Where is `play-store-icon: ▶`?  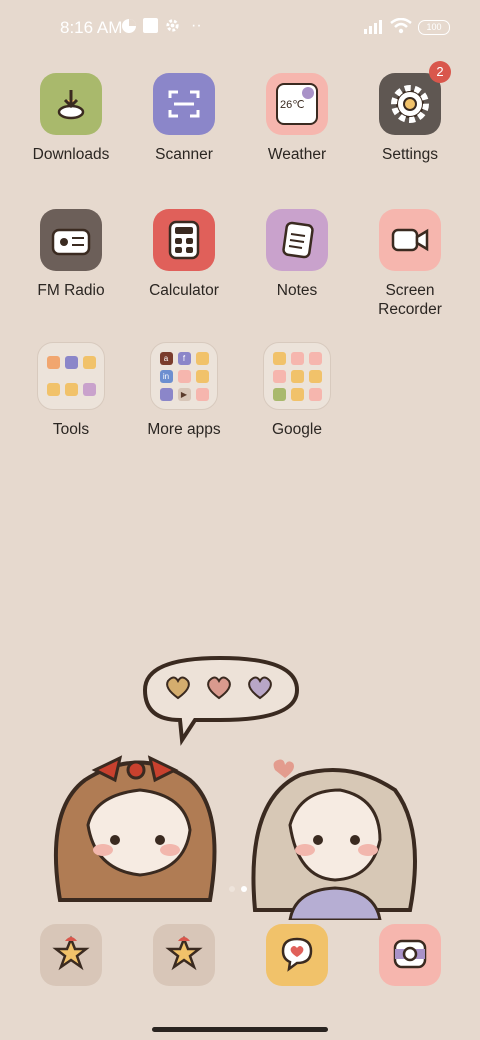
play-store-icon: ▶ is located at coordinates (184, 394).